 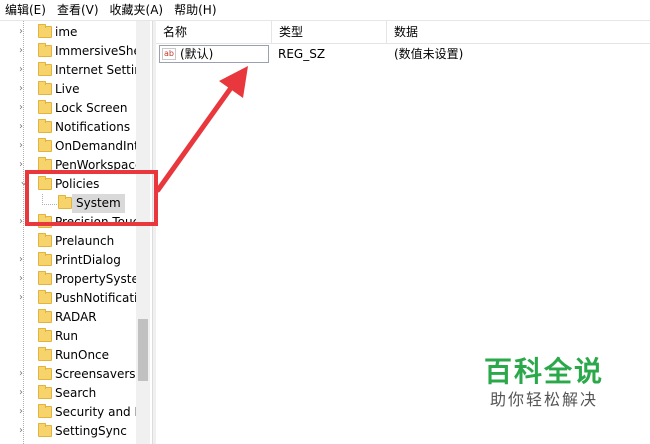 I want to click on tree-item-label: System, so click(x=98, y=203).